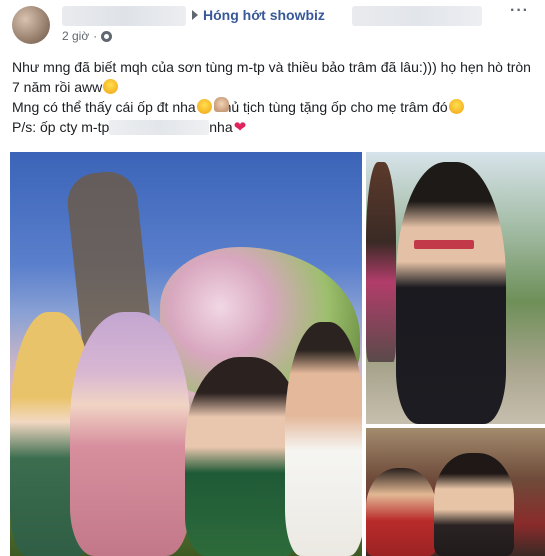  What do you see at coordinates (124, 16) in the screenshot?
I see `blurred-author-name` at bounding box center [124, 16].